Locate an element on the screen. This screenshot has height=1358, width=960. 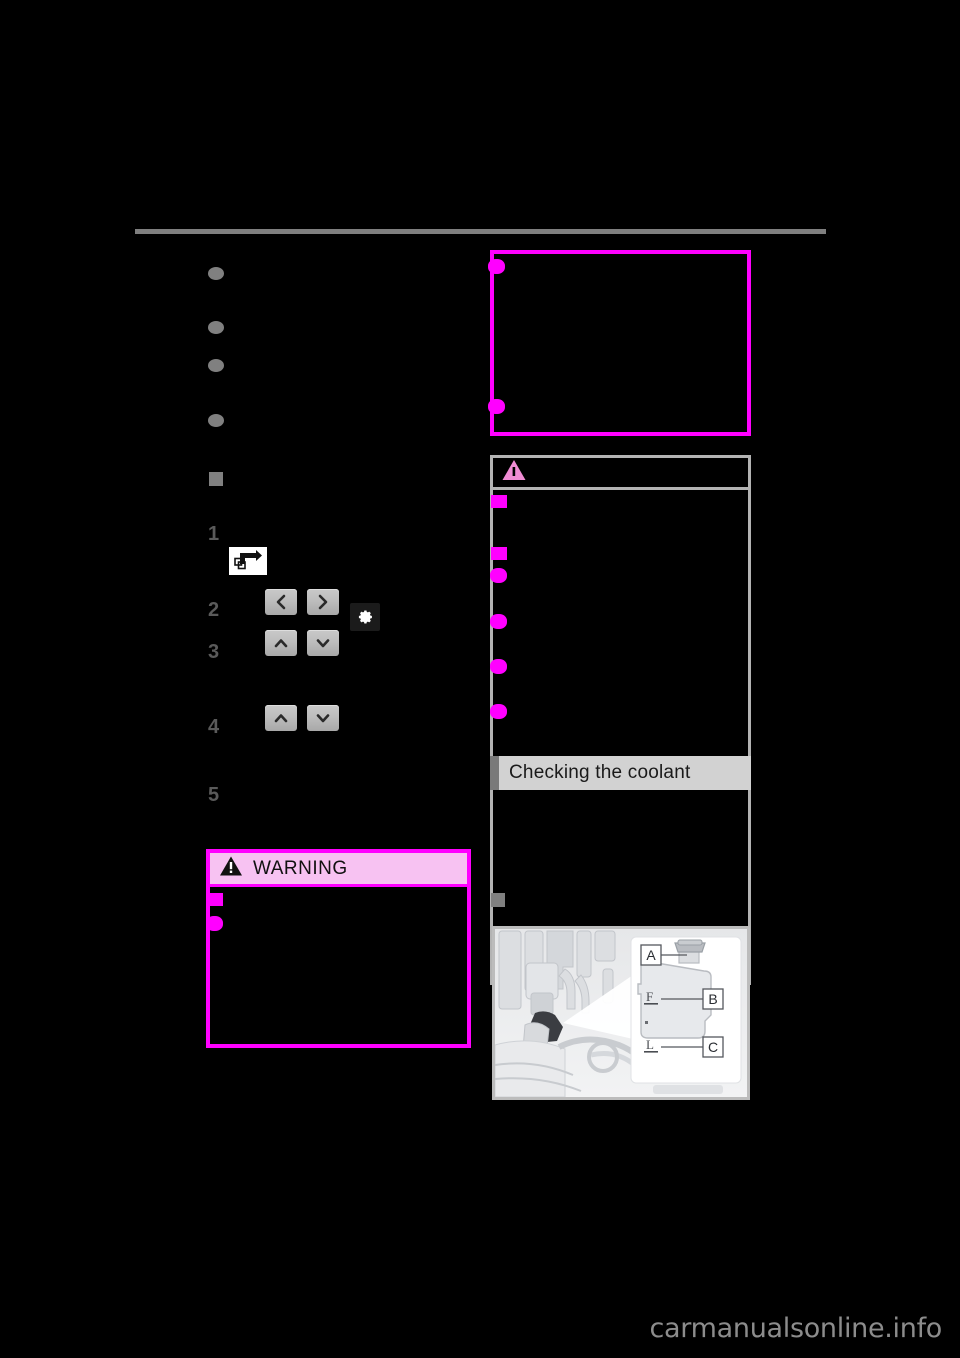
step-number-2: 2 is located at coordinates (214, 610).